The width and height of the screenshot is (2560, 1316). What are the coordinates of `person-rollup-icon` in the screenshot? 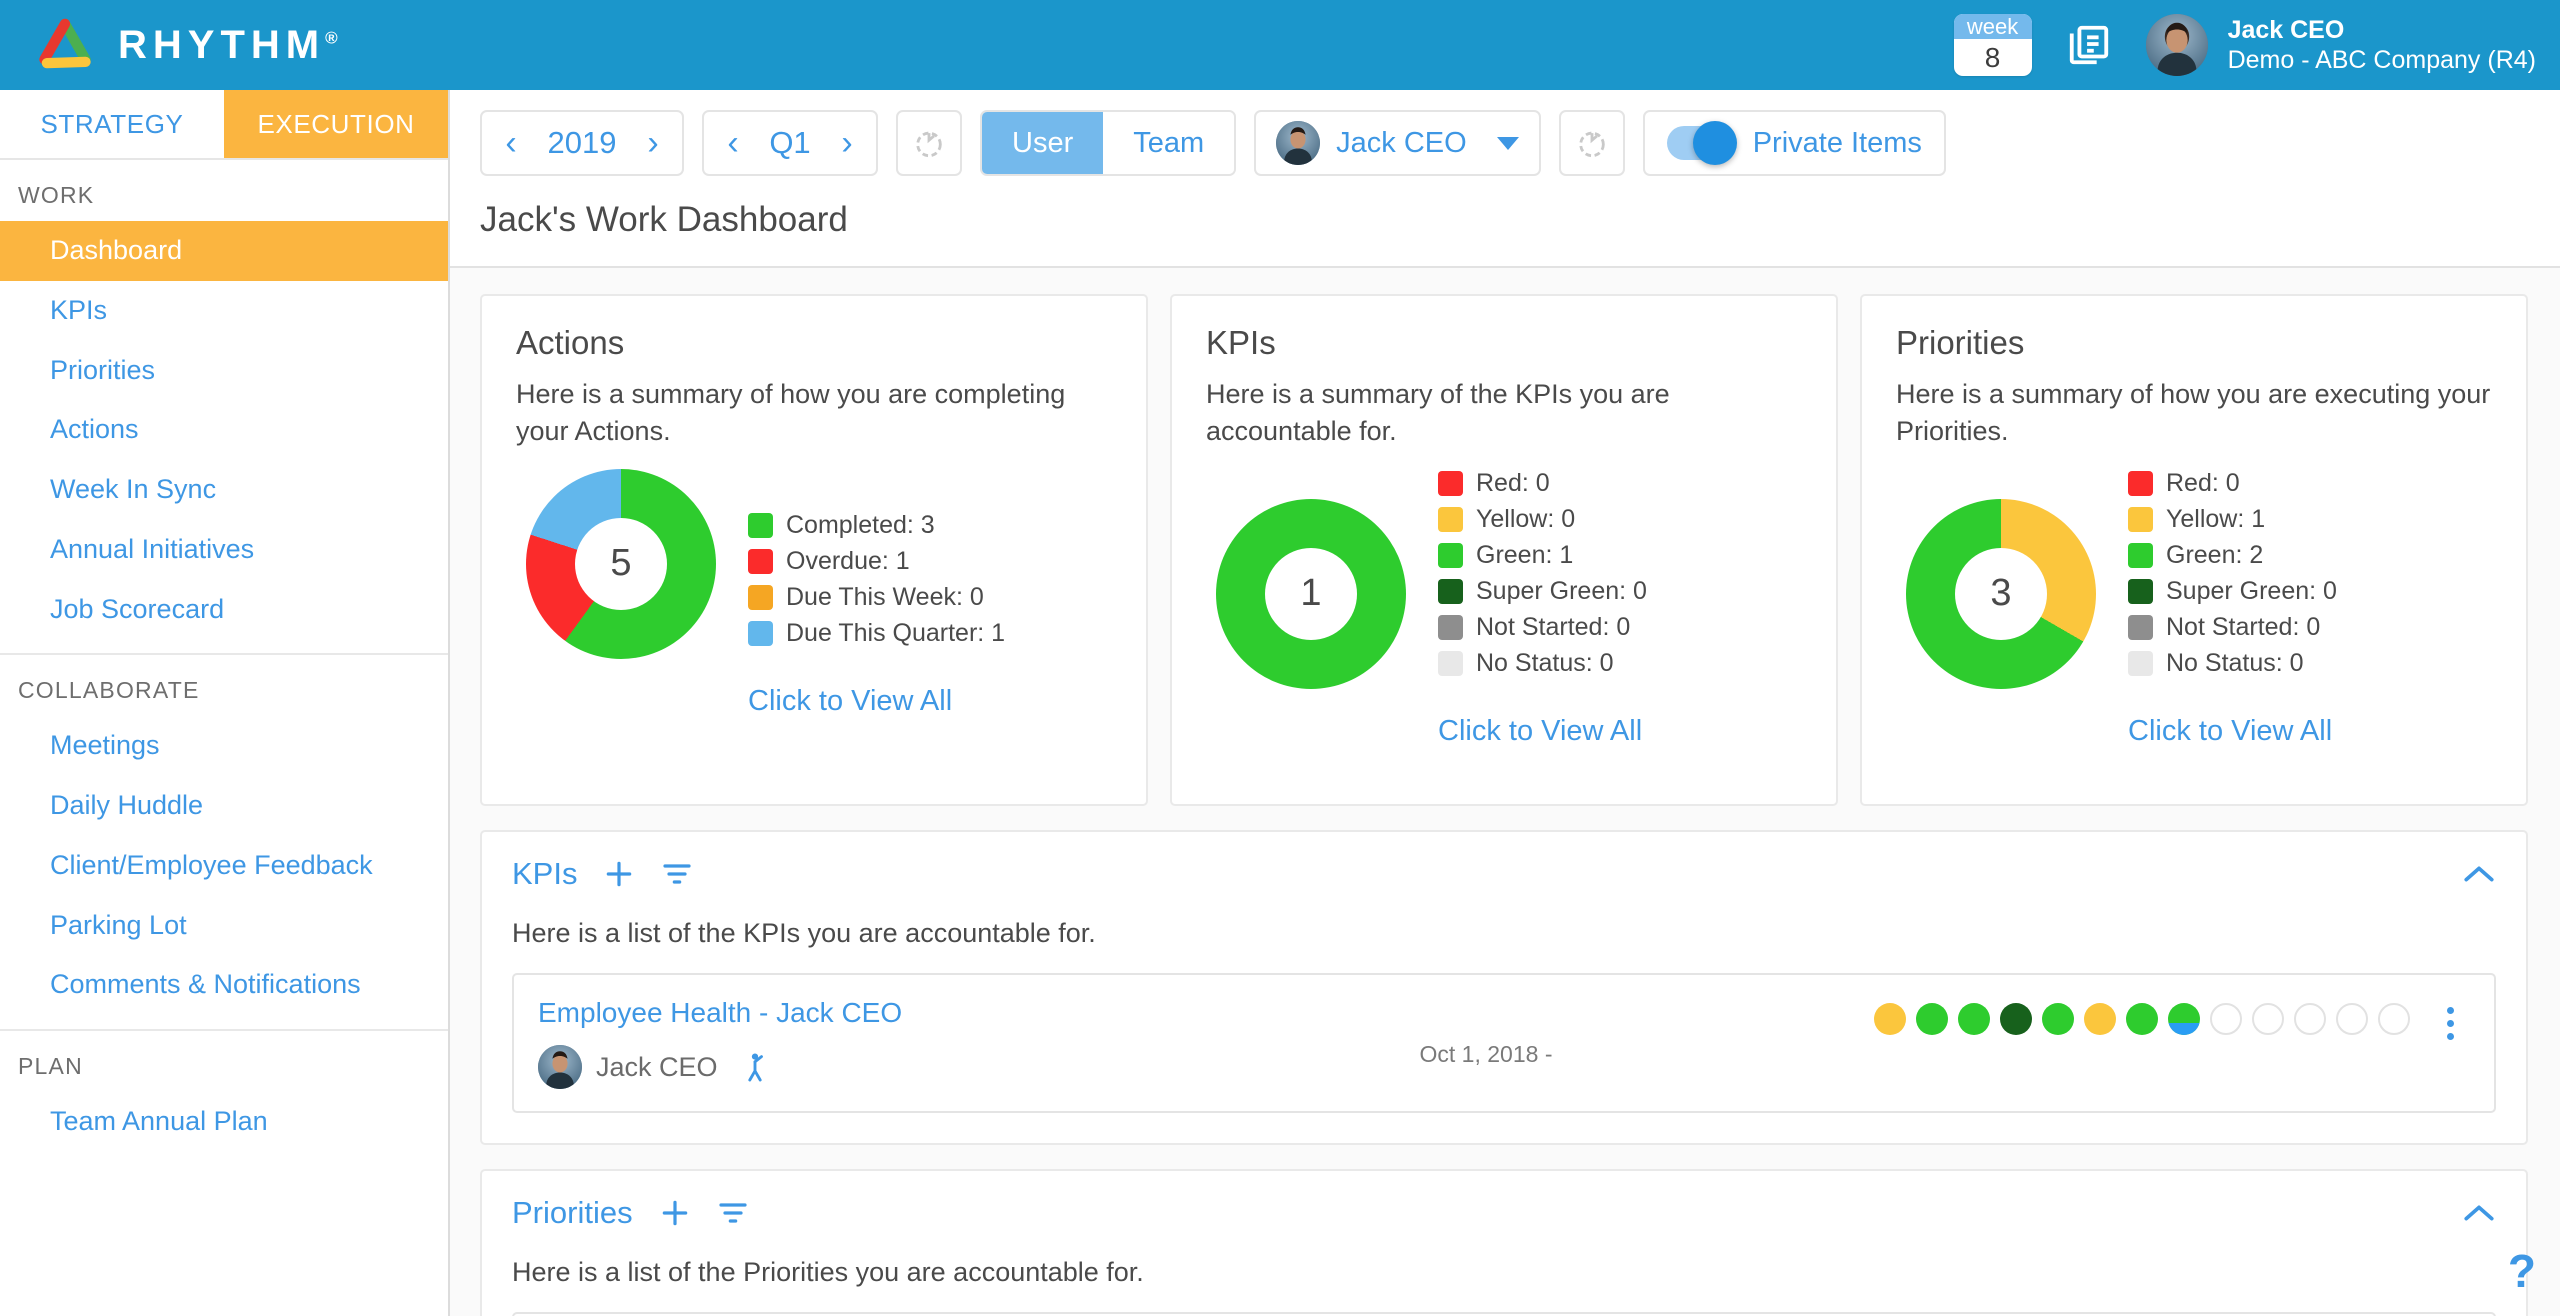 It's located at (755, 1067).